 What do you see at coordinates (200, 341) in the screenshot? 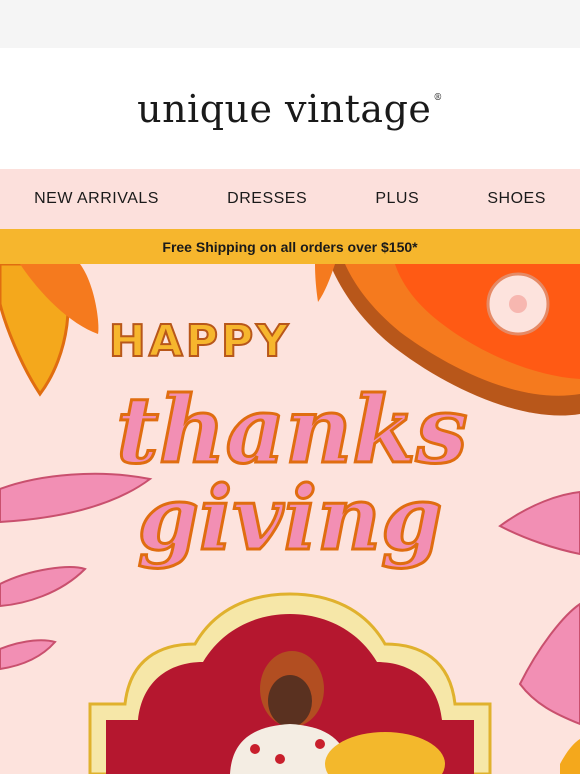
I see `hero-happy-text: HAPPY` at bounding box center [200, 341].